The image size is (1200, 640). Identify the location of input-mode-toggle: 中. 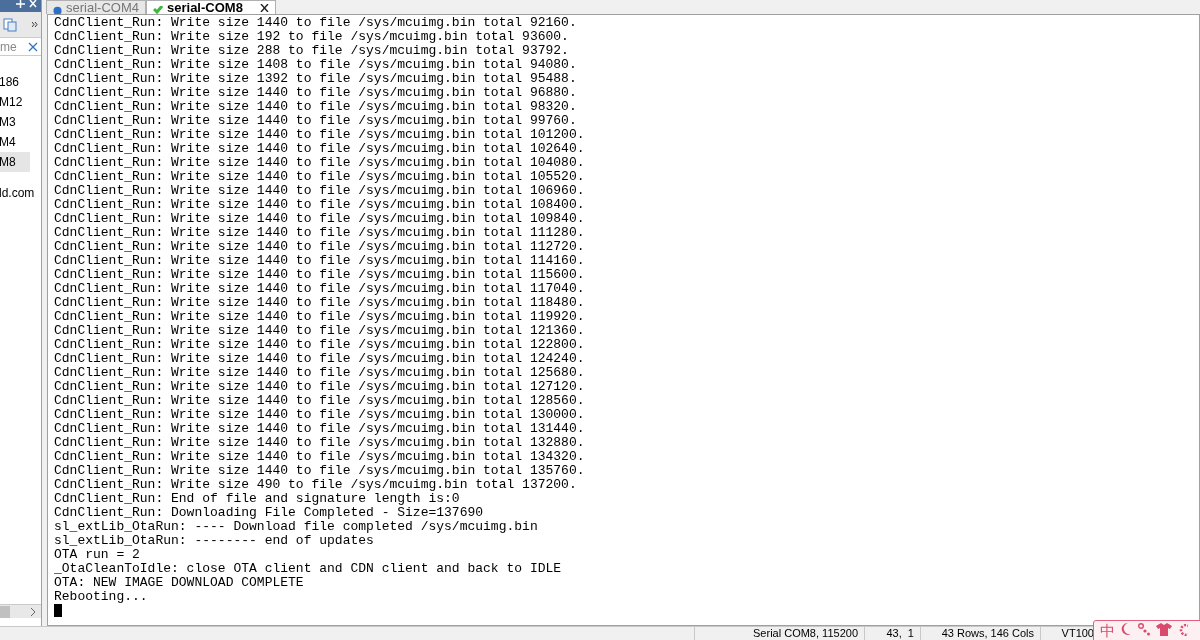
(1107, 631).